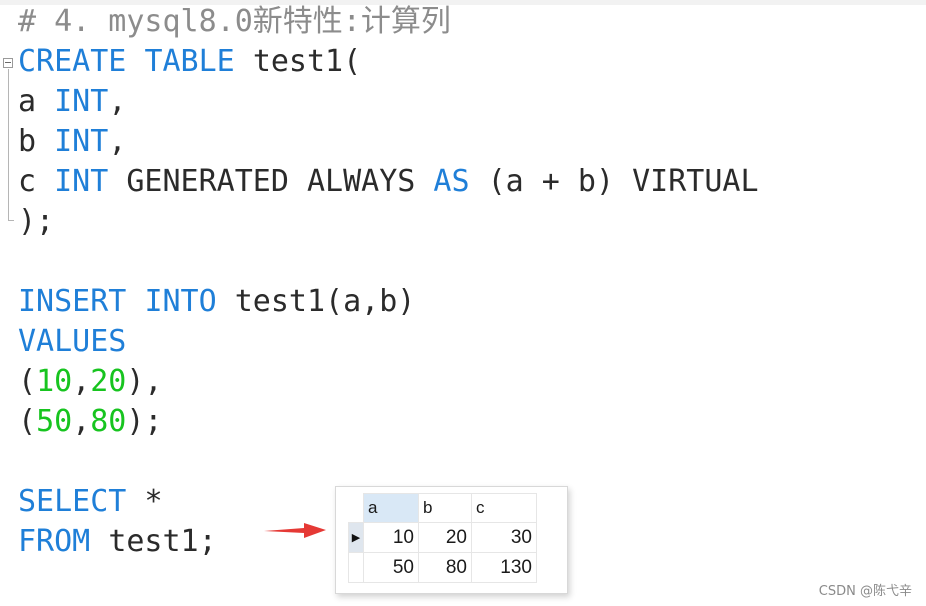 The image size is (926, 606). What do you see at coordinates (325, 301) in the screenshot?
I see `insert-target: test1(a,b)` at bounding box center [325, 301].